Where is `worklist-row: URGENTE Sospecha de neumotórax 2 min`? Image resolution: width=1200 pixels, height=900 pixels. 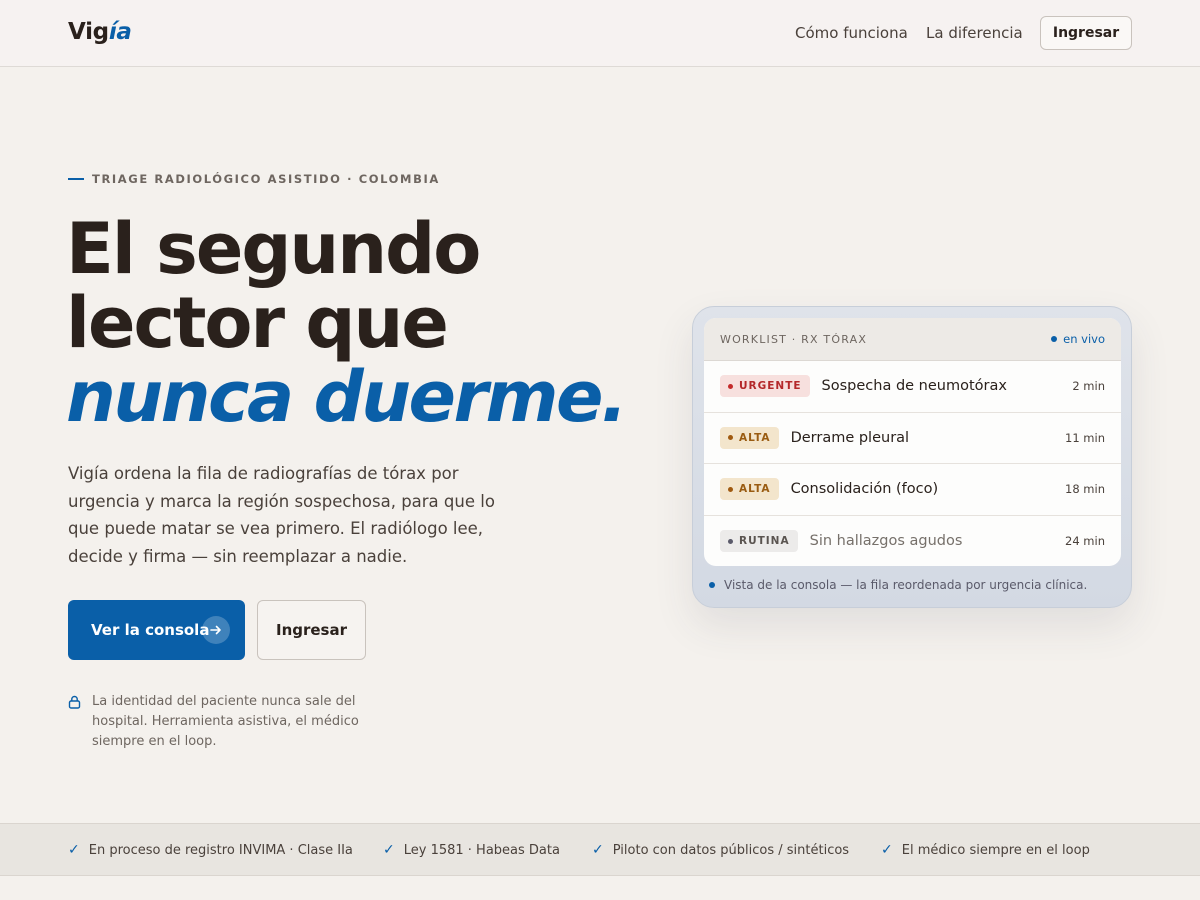
worklist-row: URGENTE Sospecha de neumotórax 2 min is located at coordinates (912, 387).